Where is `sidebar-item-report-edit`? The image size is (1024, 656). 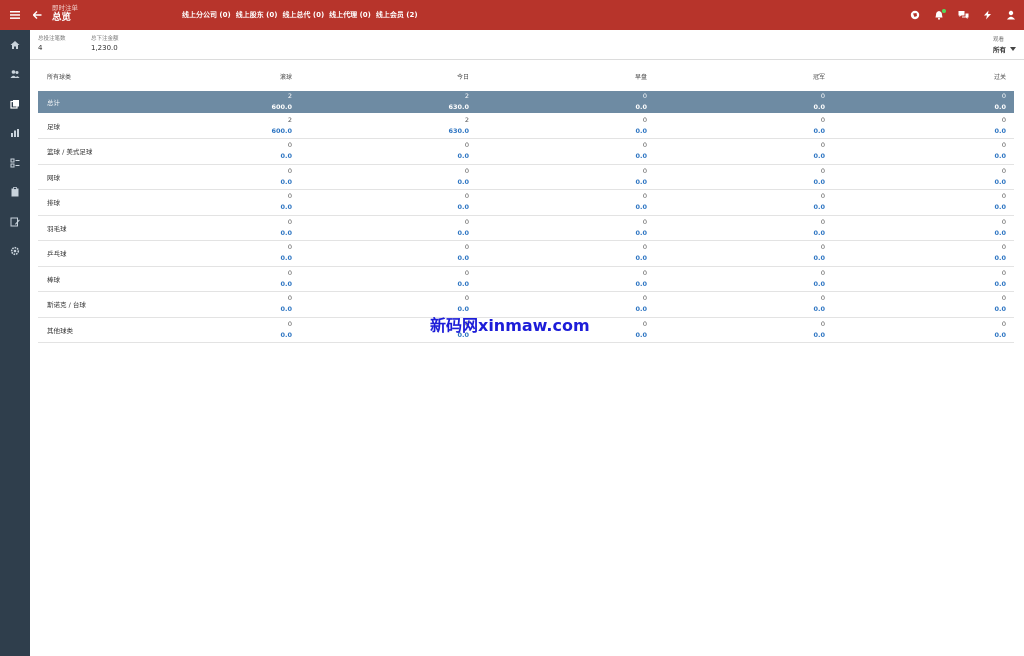
sidebar-item-report-edit is located at coordinates (15, 222).